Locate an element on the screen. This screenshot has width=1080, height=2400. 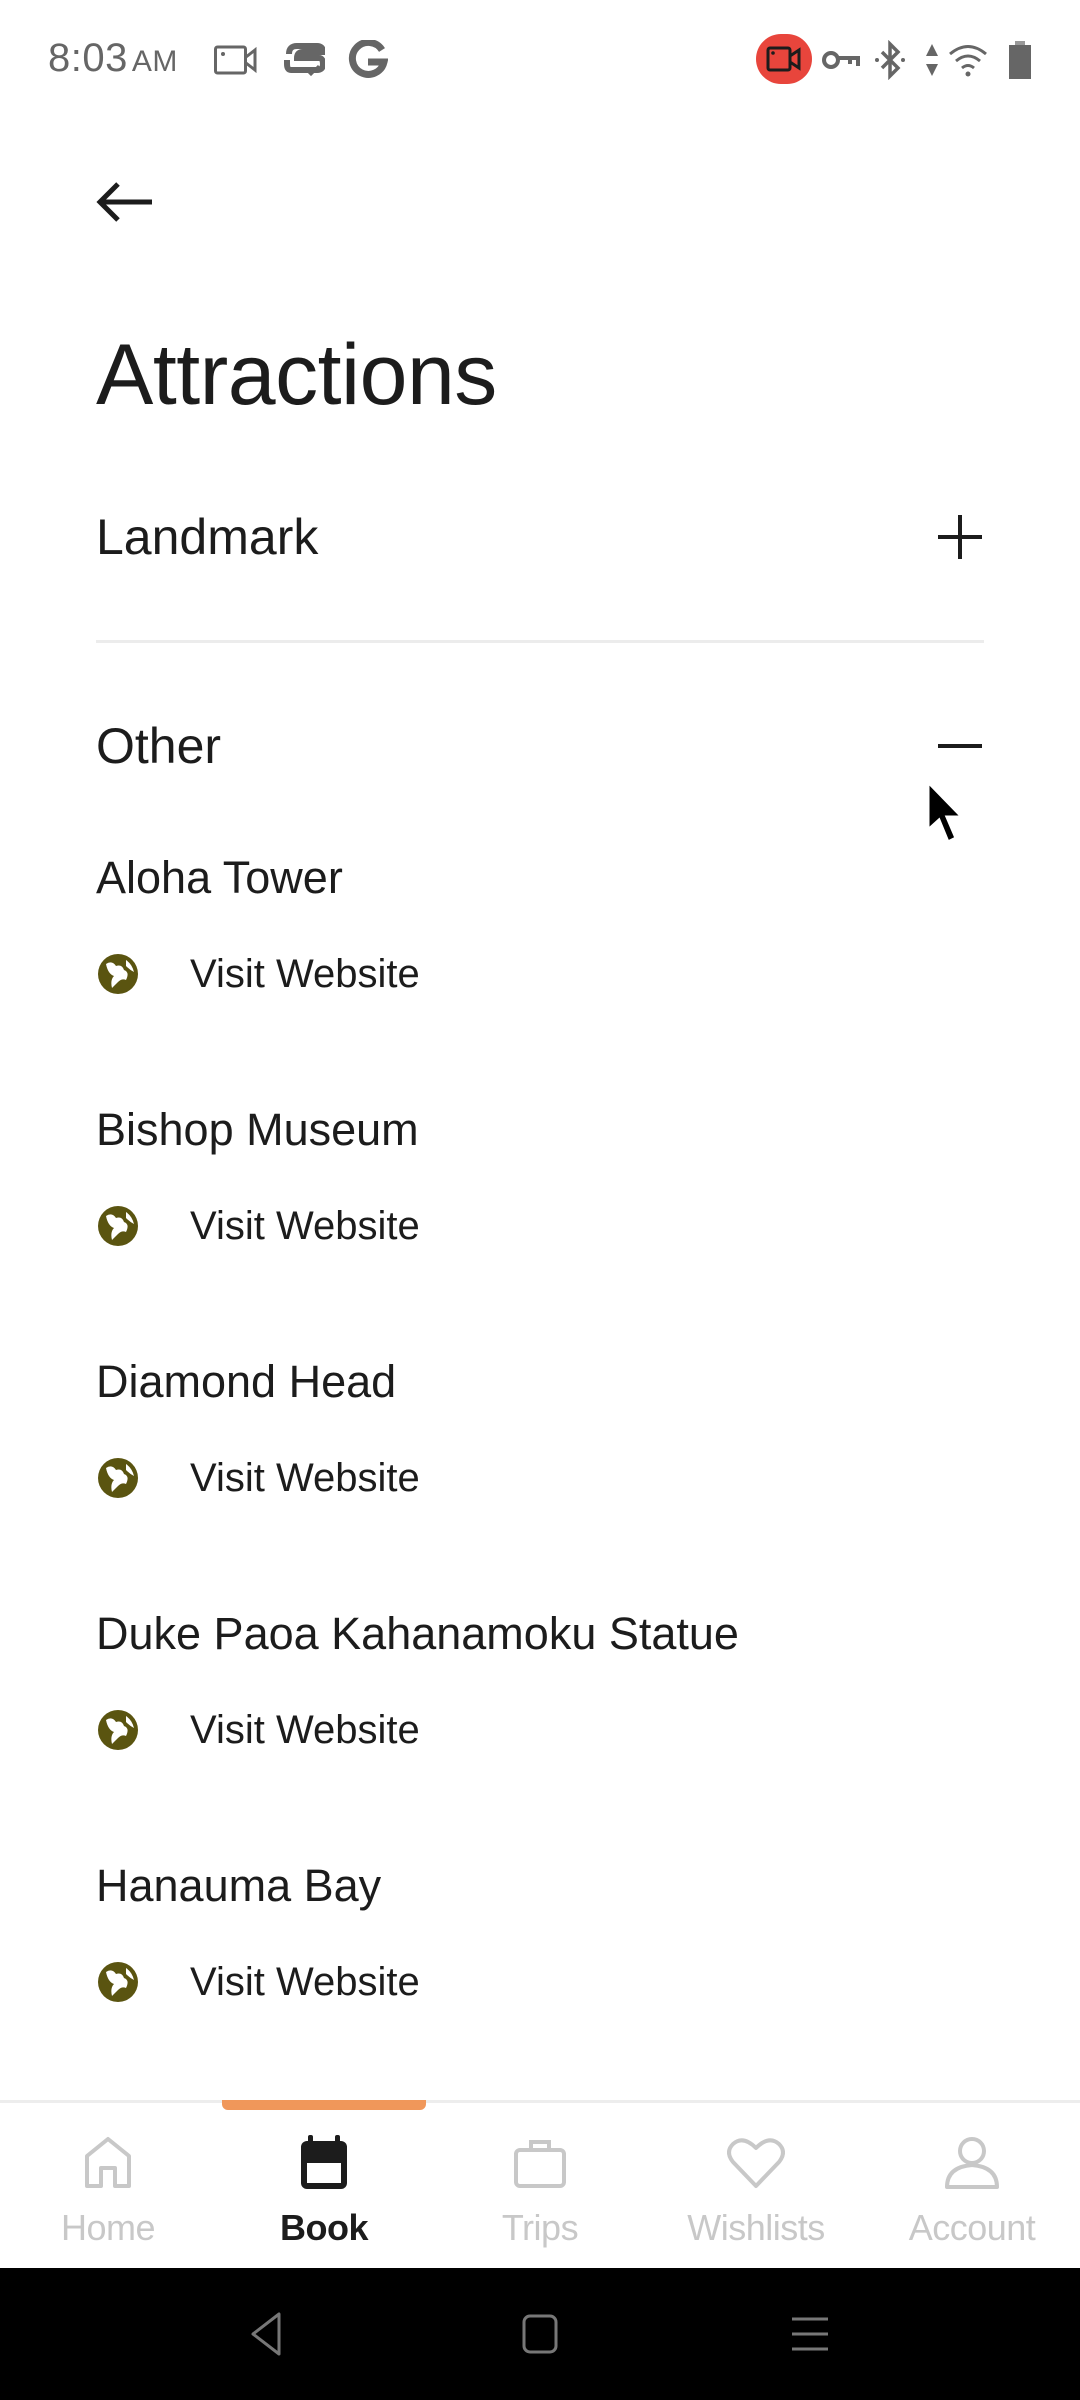
status-time: 8:03 AM is located at coordinates (113, 58).